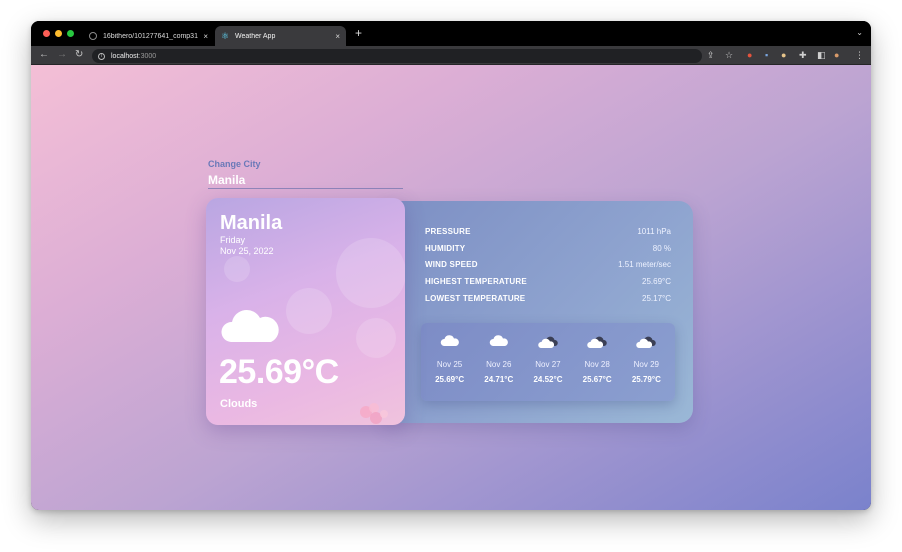 Image resolution: width=902 pixels, height=552 pixels. I want to click on new-tab-button: +, so click(358, 33).